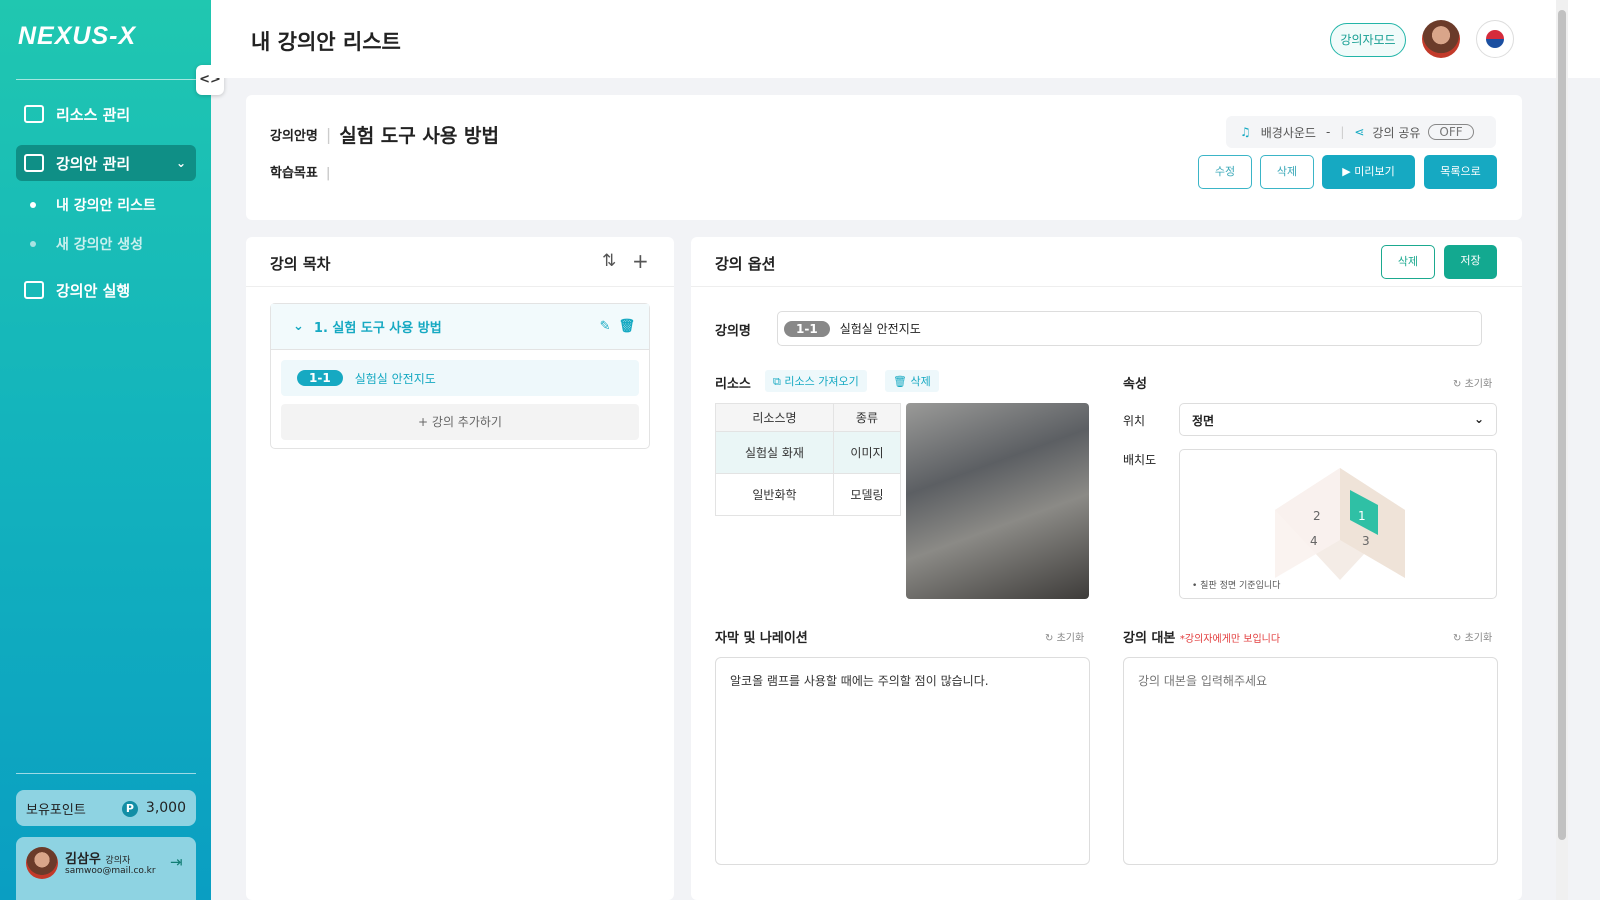 This screenshot has height=900, width=1600. I want to click on zone-label: 3, so click(1366, 541).